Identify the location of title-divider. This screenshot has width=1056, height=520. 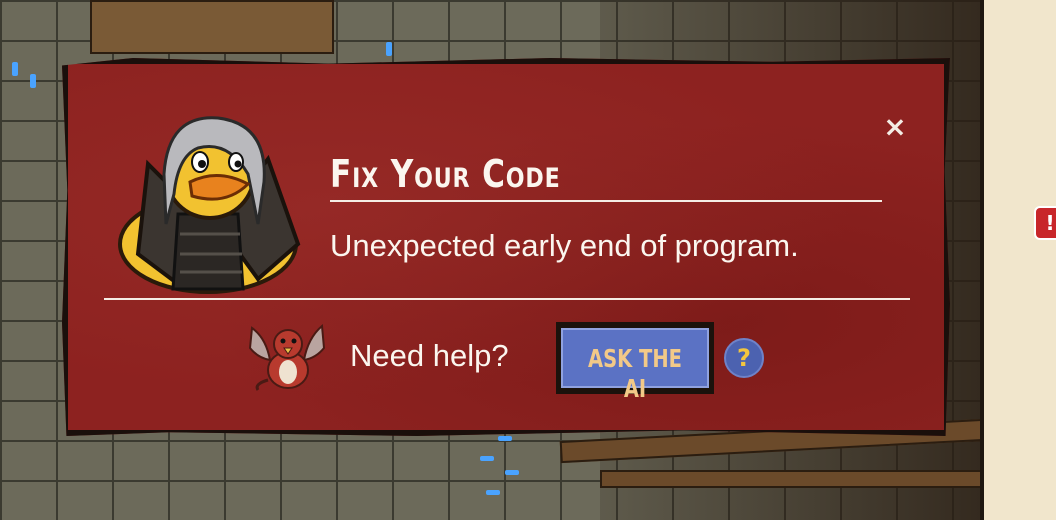
(606, 201).